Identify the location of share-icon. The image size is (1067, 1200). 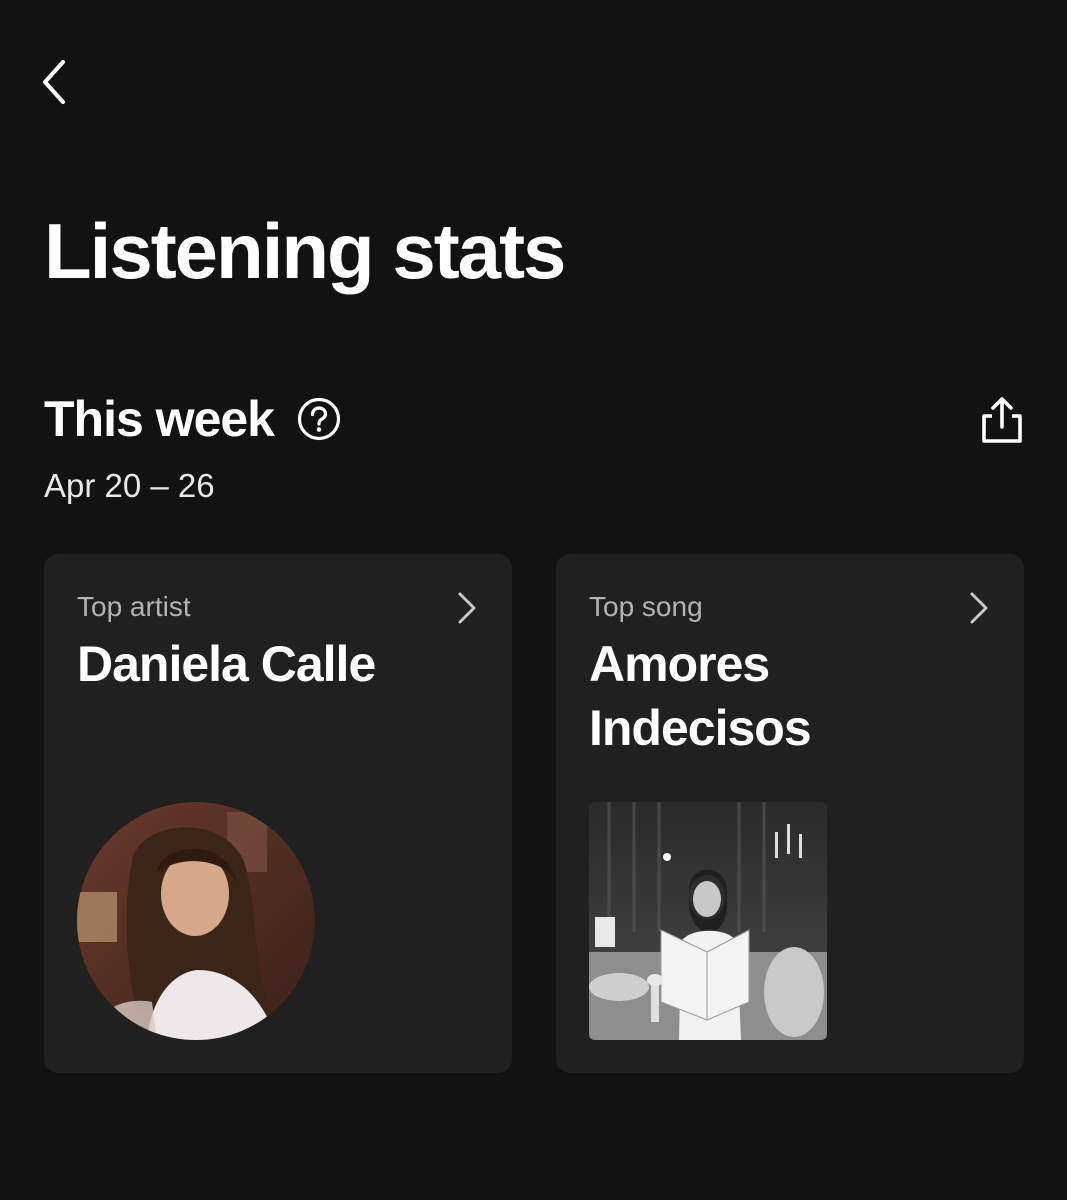
(1002, 420).